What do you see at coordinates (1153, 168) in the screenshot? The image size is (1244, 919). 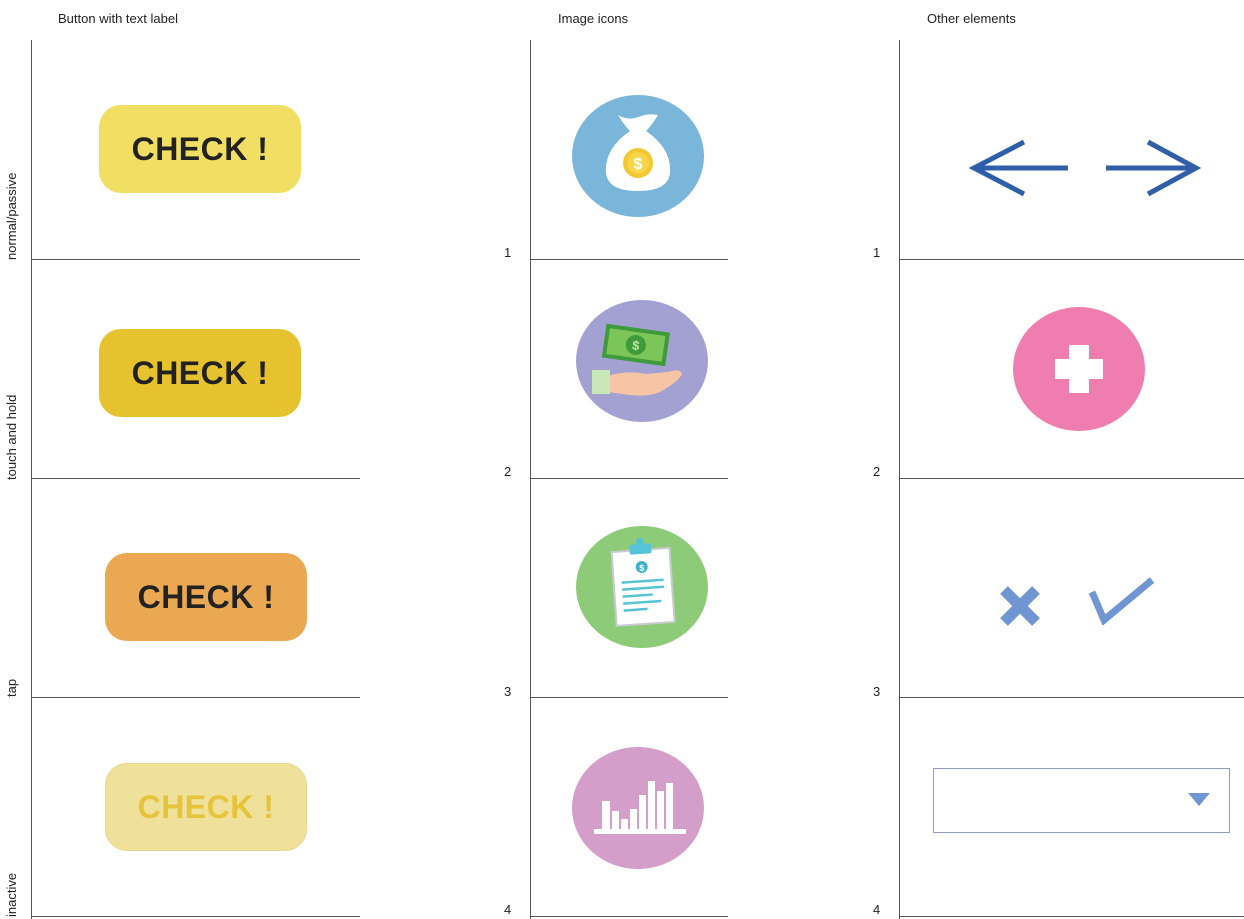 I see `arrow-right-icon` at bounding box center [1153, 168].